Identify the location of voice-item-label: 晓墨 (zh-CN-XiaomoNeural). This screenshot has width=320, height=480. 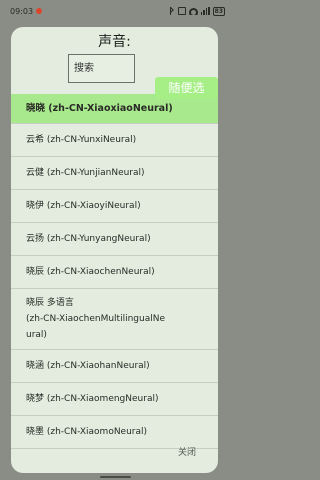
(87, 432).